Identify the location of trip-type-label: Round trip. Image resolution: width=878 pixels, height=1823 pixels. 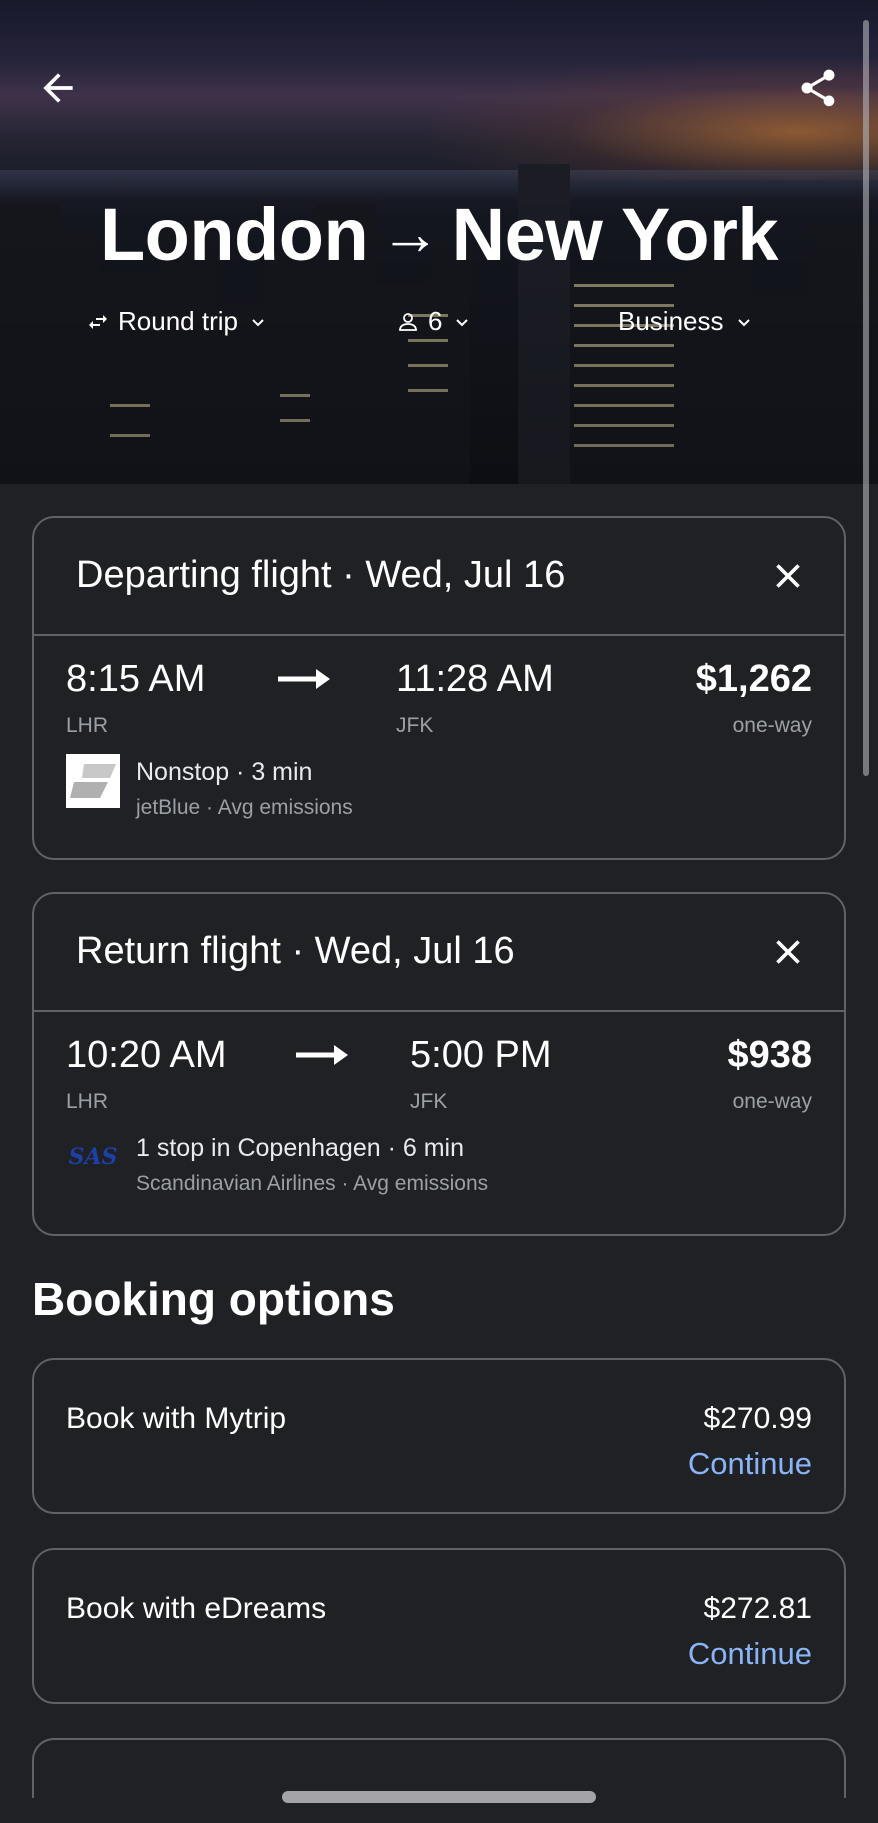
(178, 321).